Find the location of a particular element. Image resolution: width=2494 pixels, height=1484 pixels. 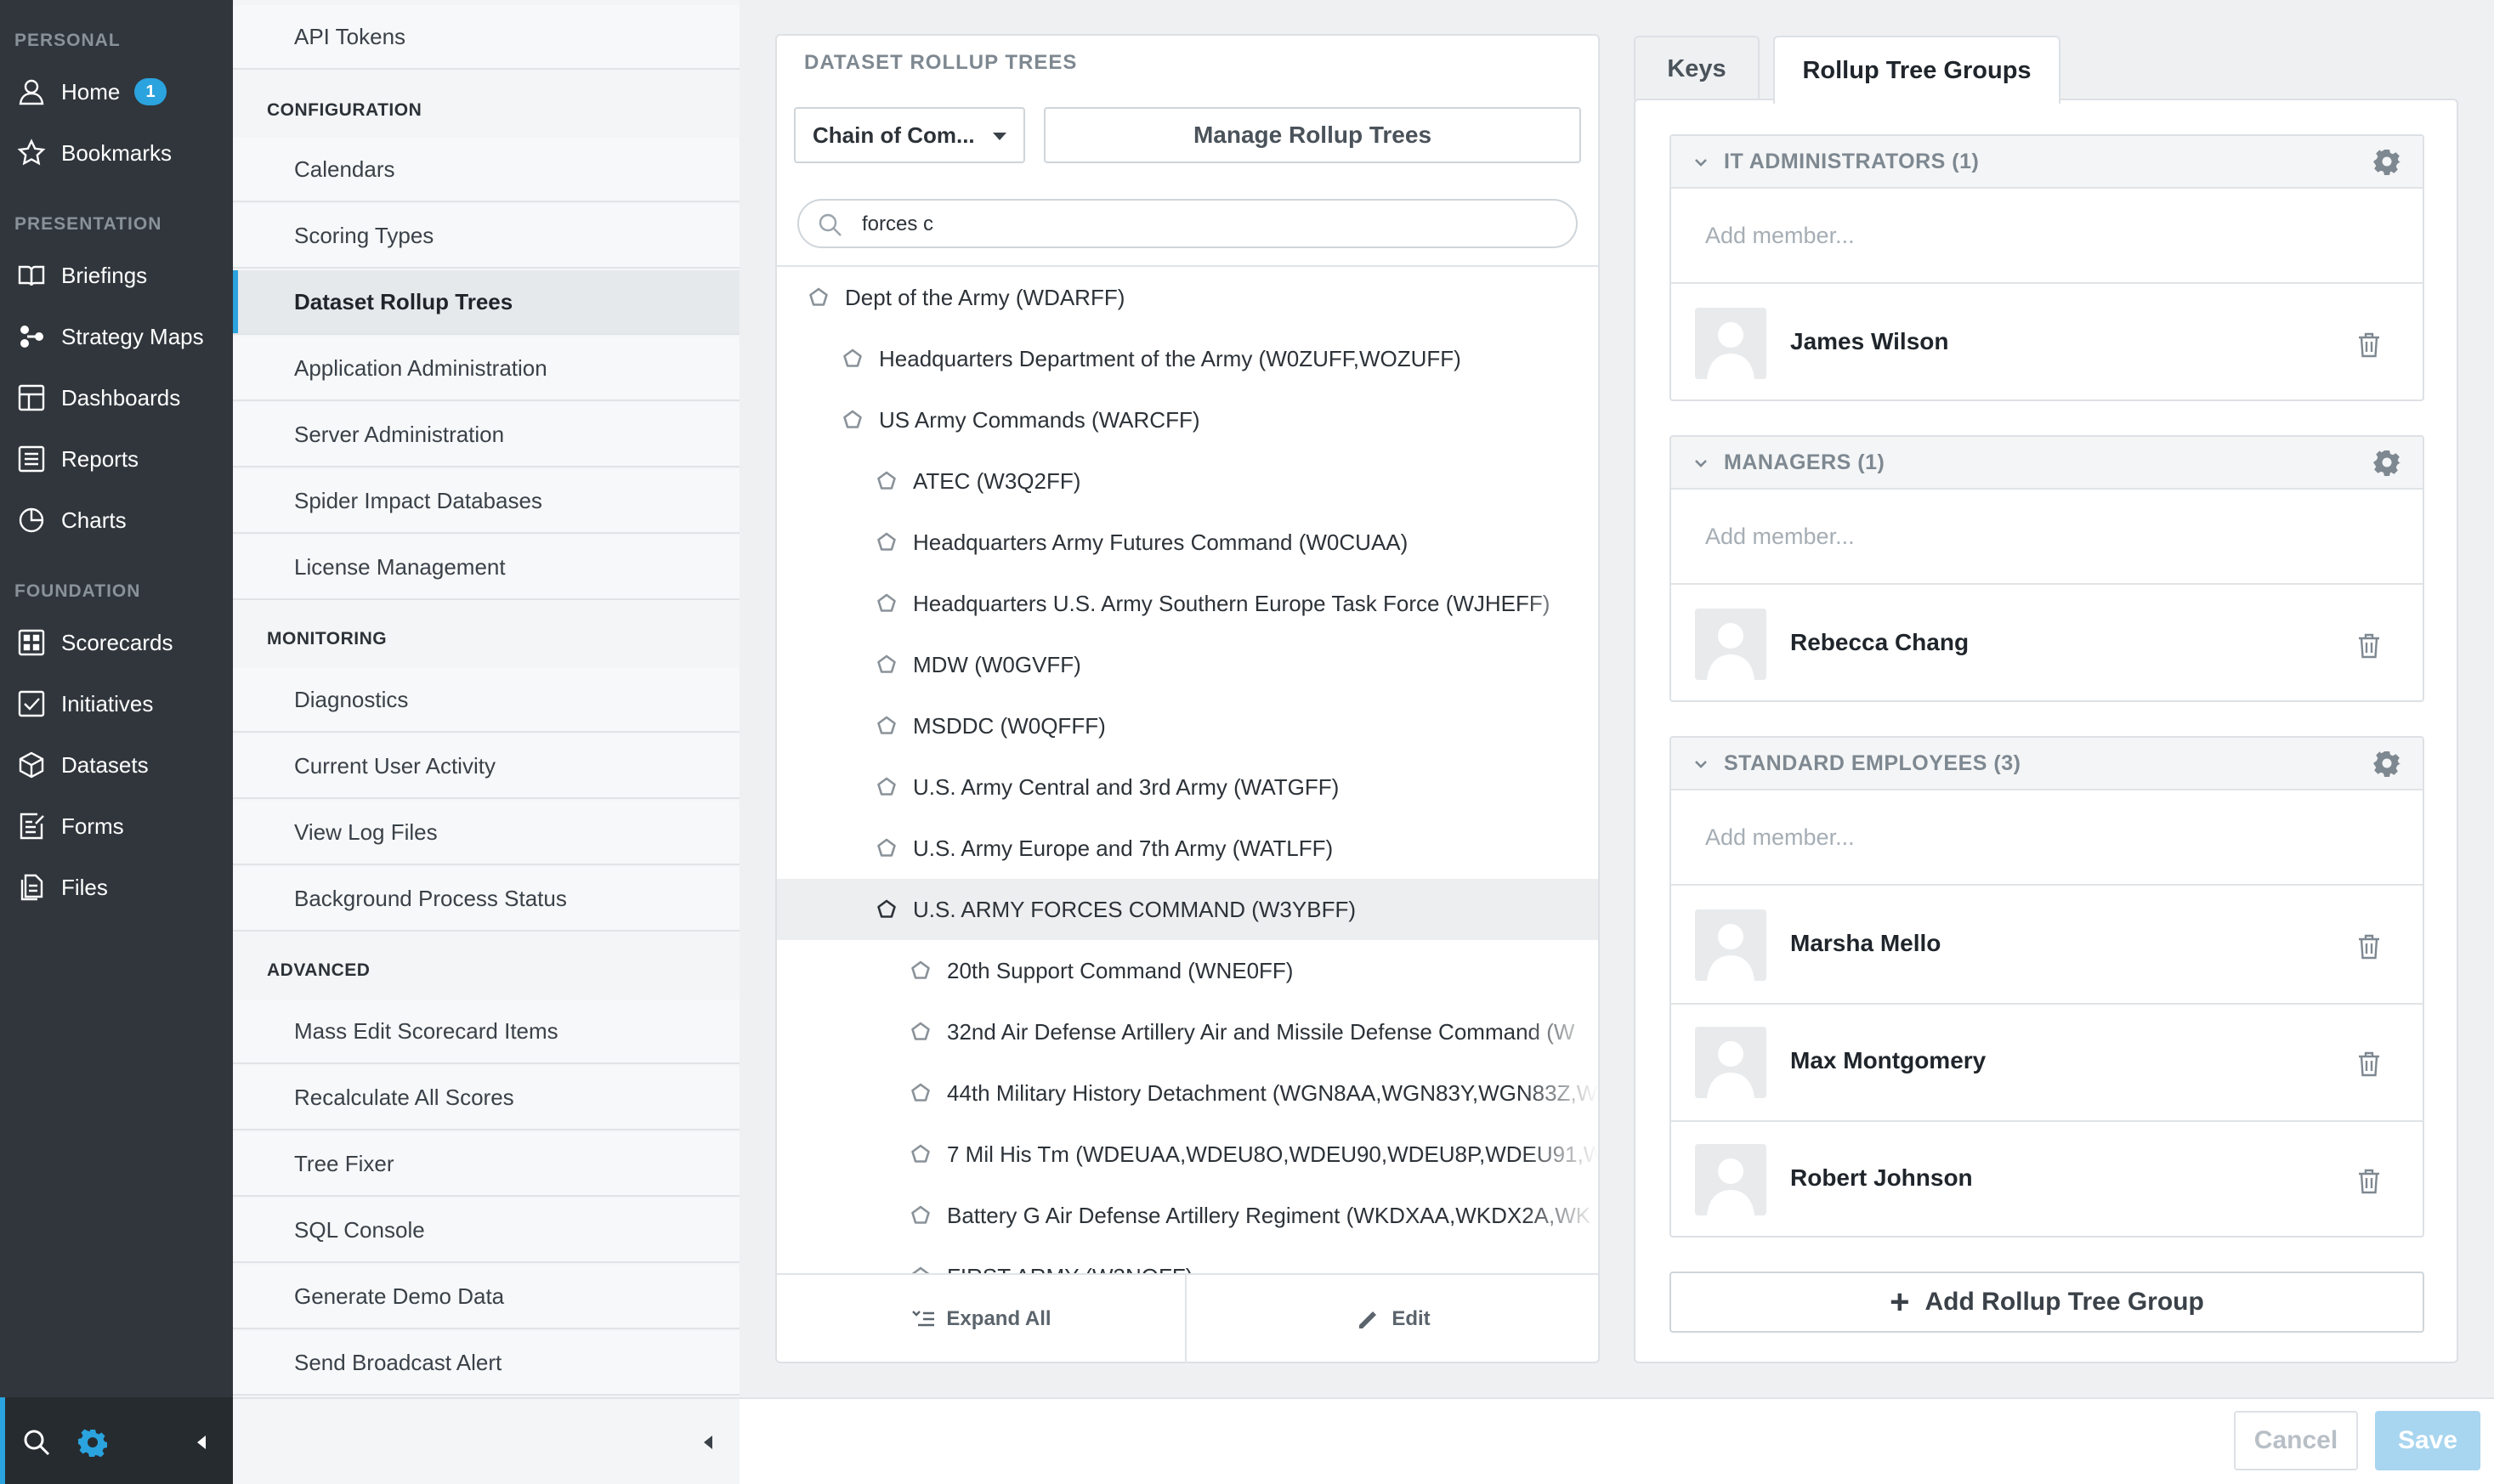

collapse-menu-icon is located at coordinates (708, 1442).